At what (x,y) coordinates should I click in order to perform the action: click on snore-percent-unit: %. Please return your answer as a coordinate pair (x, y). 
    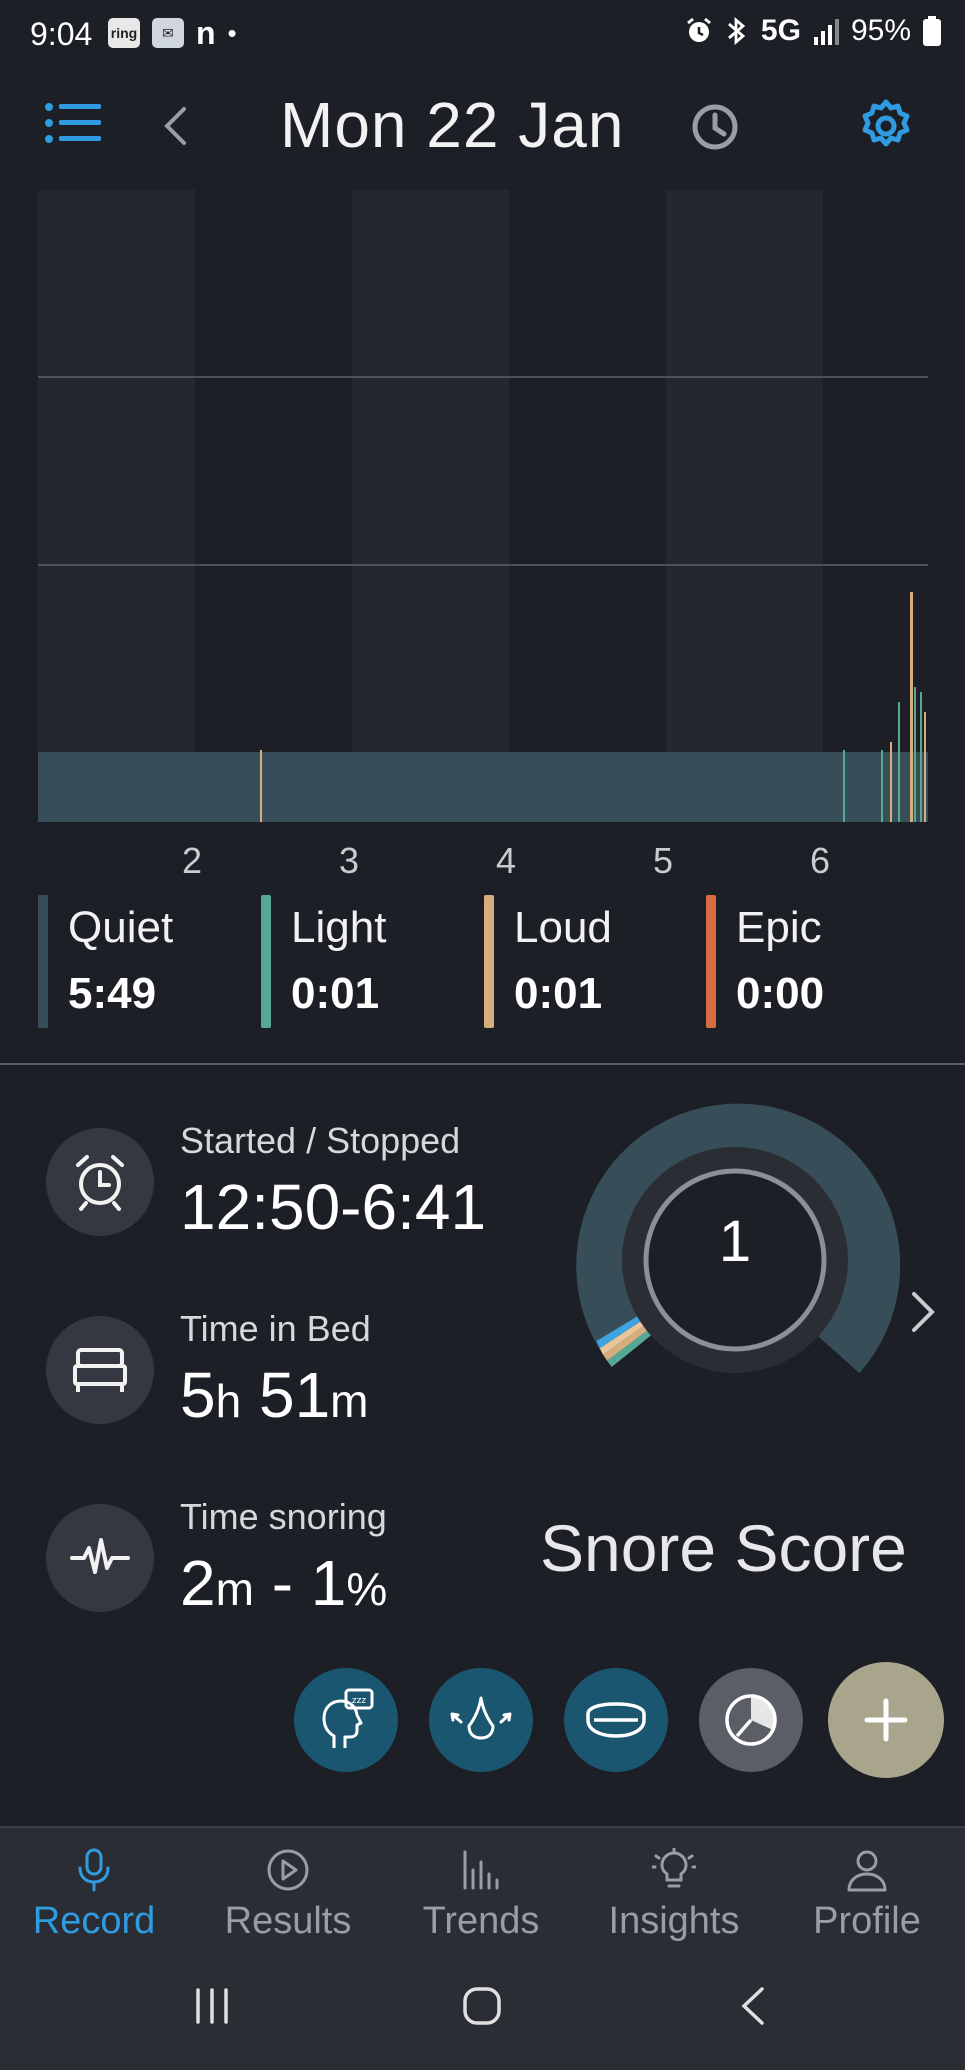
    Looking at the image, I should click on (367, 1589).